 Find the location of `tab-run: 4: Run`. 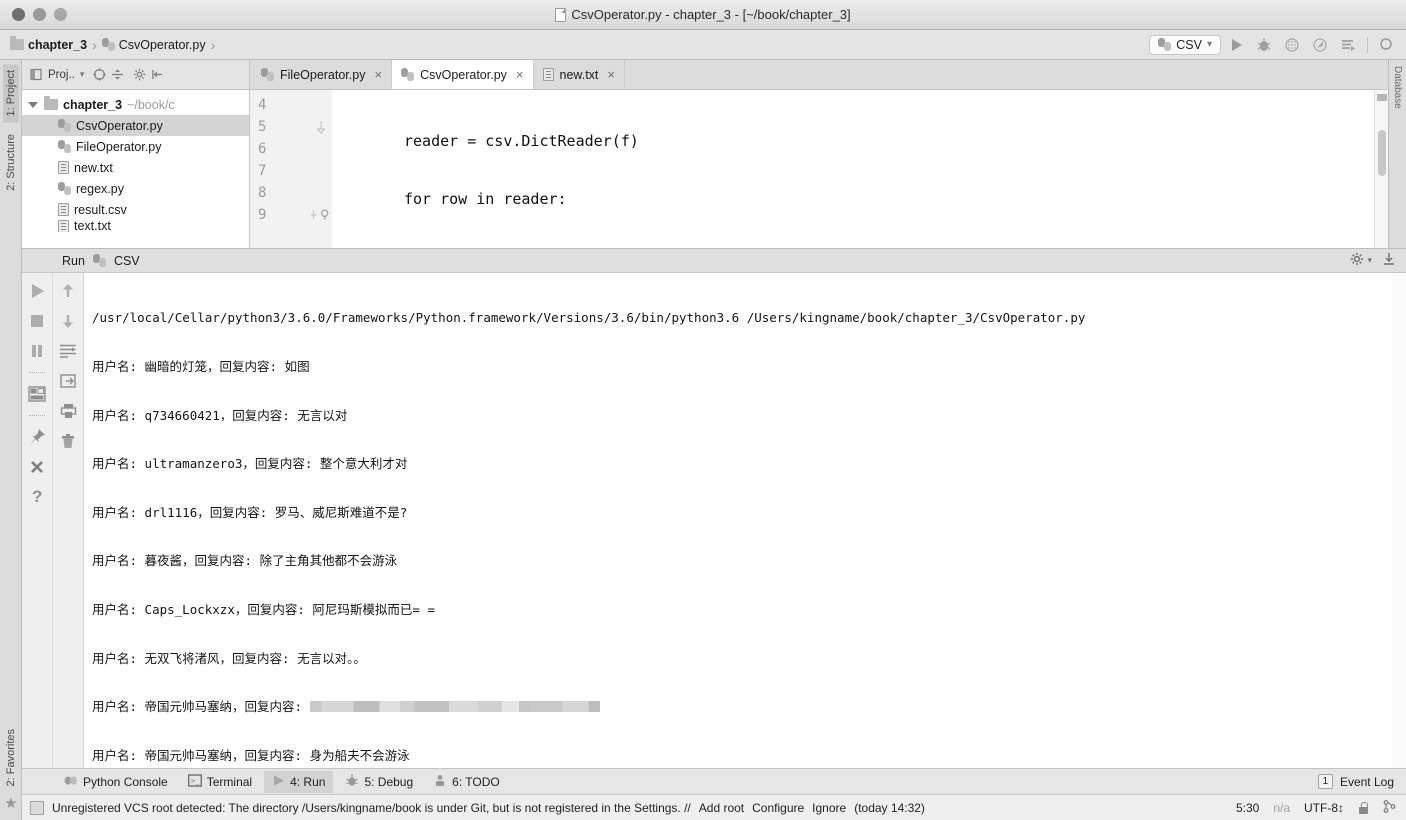

tab-run: 4: Run is located at coordinates (299, 781).